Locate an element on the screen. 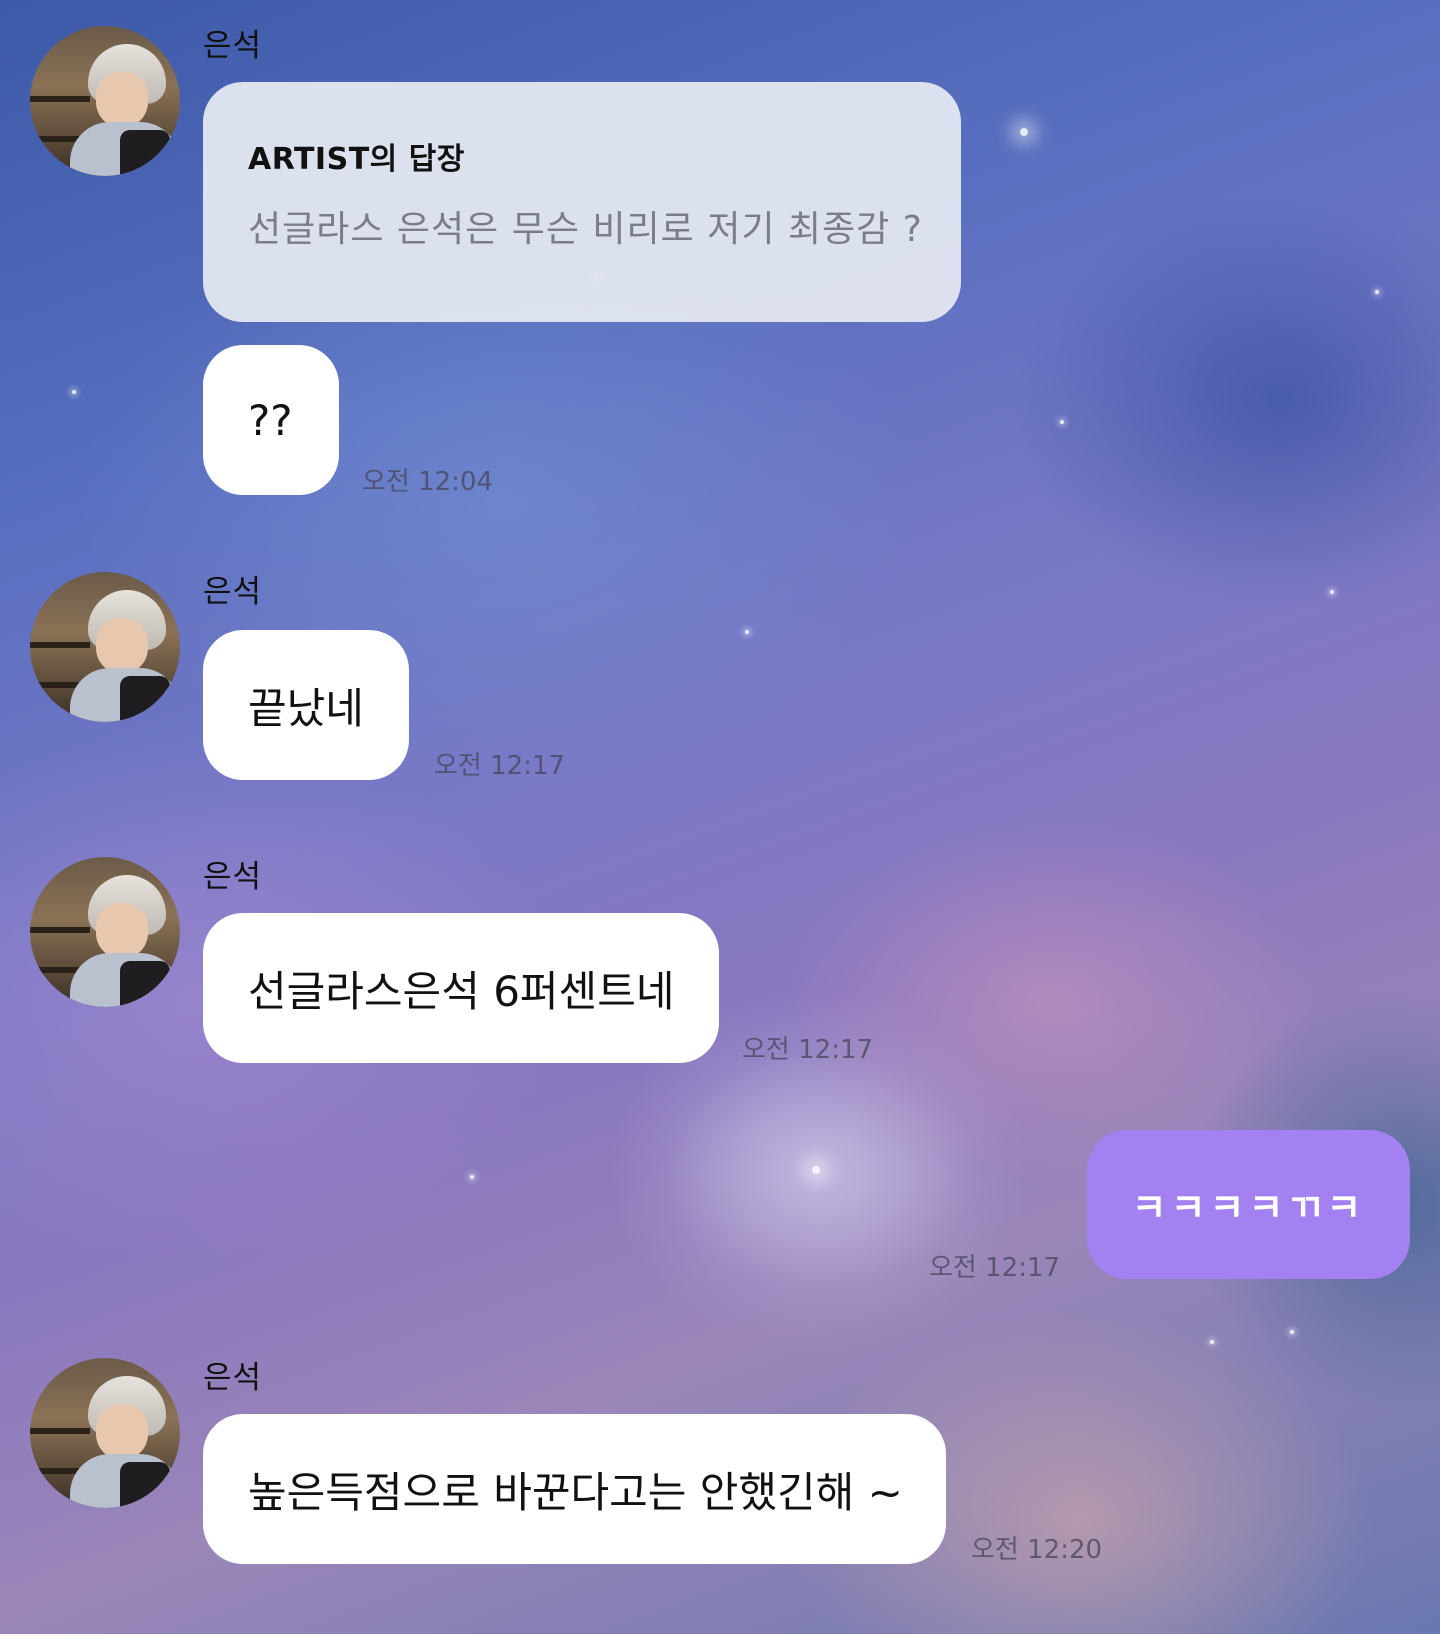  reply-quoted-text: 선글라스 은석은 무슨 비리로 저기 최종감 ? is located at coordinates (585, 229).